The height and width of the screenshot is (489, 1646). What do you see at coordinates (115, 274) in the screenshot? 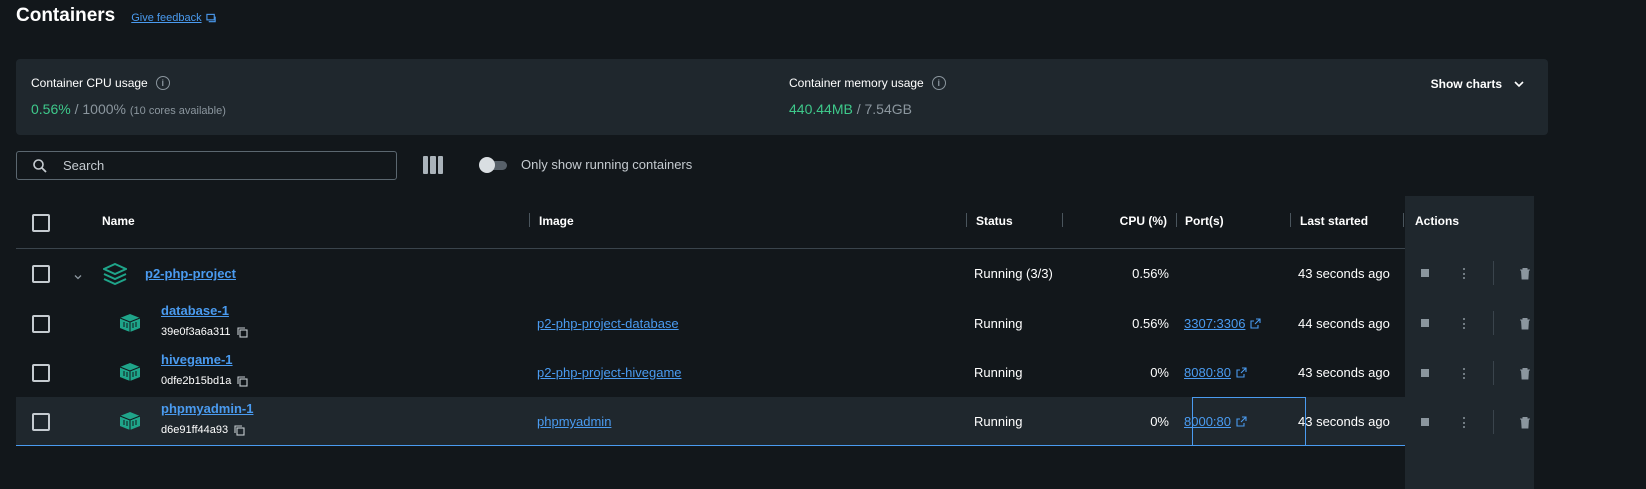
I see `stack-icon` at bounding box center [115, 274].